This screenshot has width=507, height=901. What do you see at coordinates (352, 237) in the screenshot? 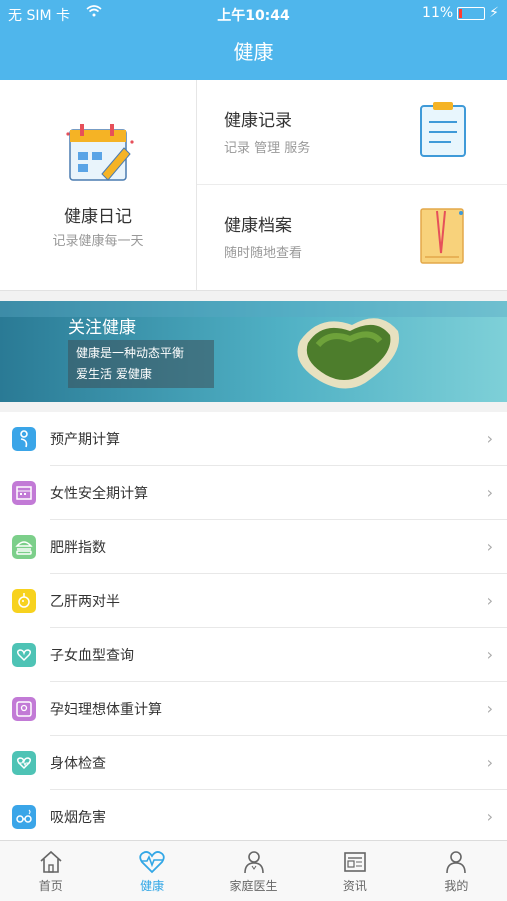
I see `health-file-card: 健康档案 随时随地查看` at bounding box center [352, 237].